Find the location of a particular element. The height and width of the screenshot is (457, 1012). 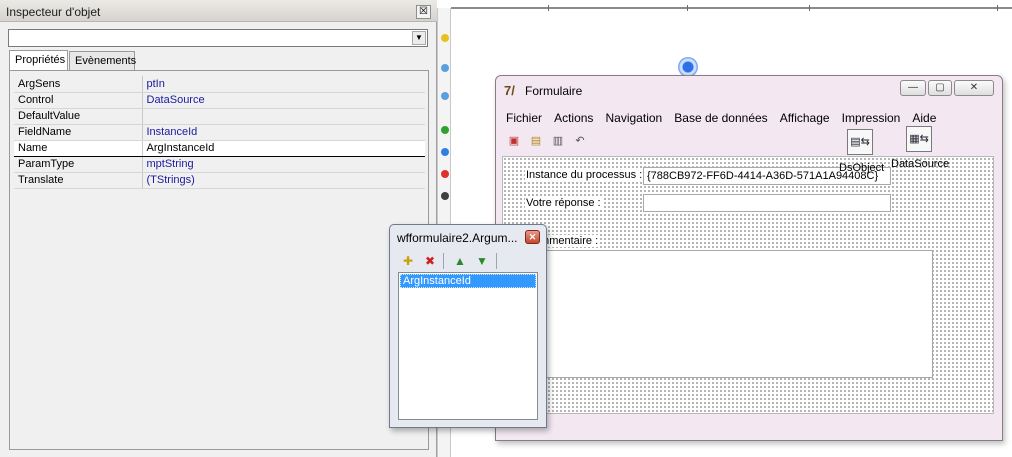

datasource-label: DataSource is located at coordinates (920, 164).